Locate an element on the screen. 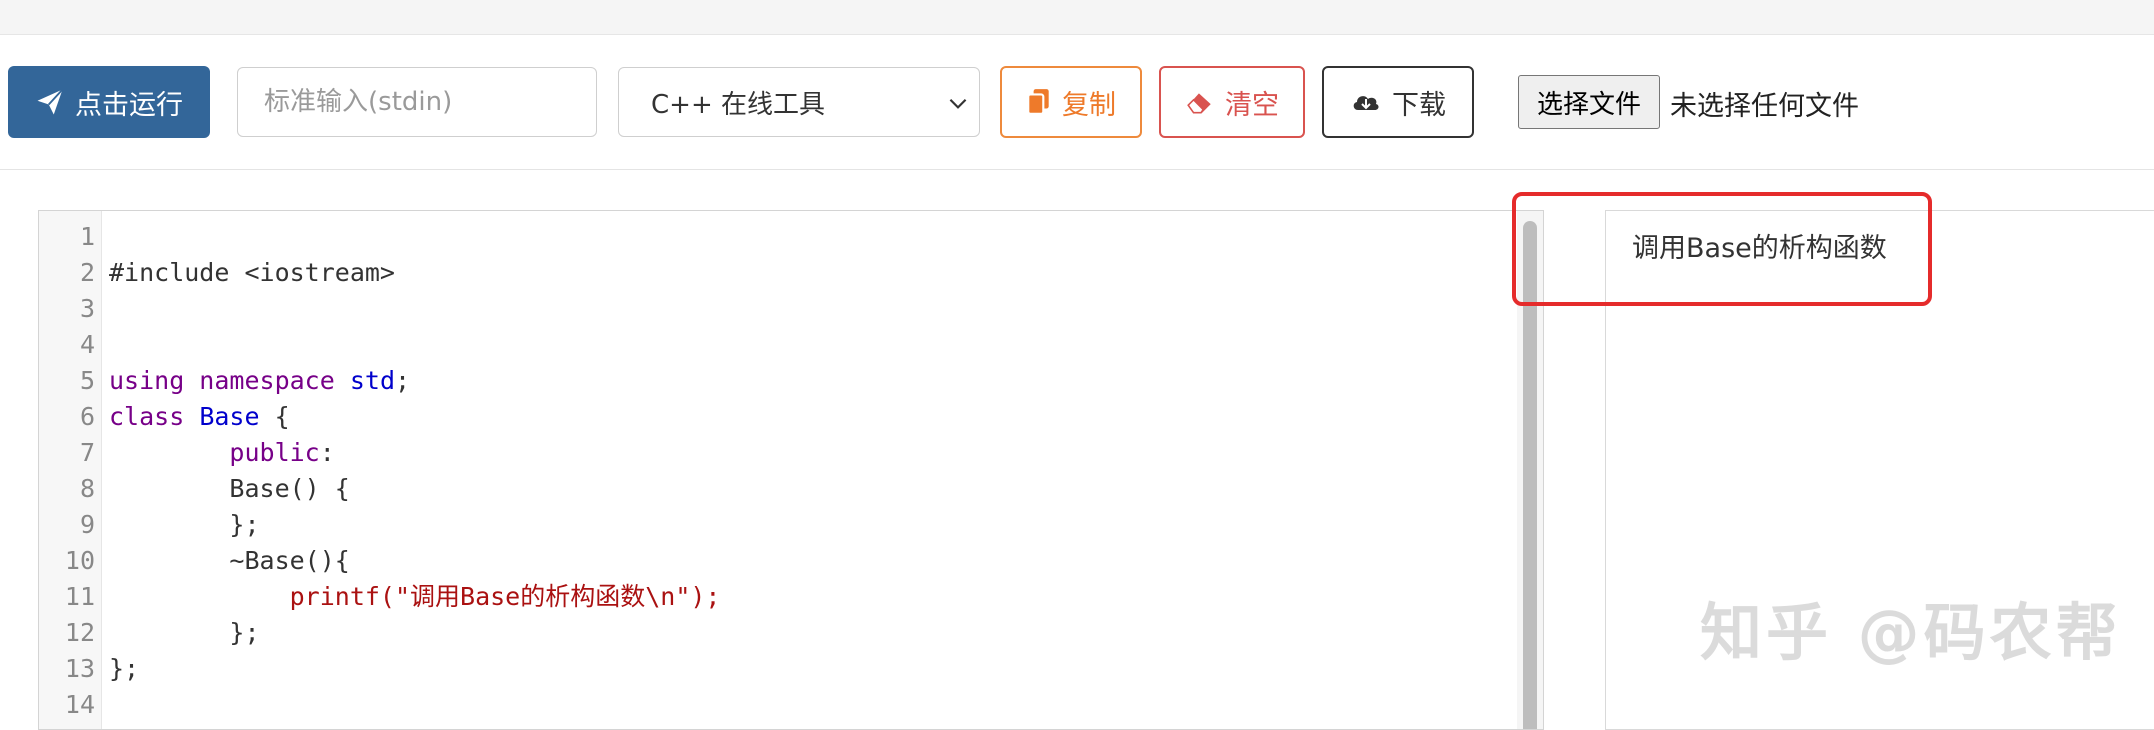  code-line-include: #include <iostream> is located at coordinates (252, 272).